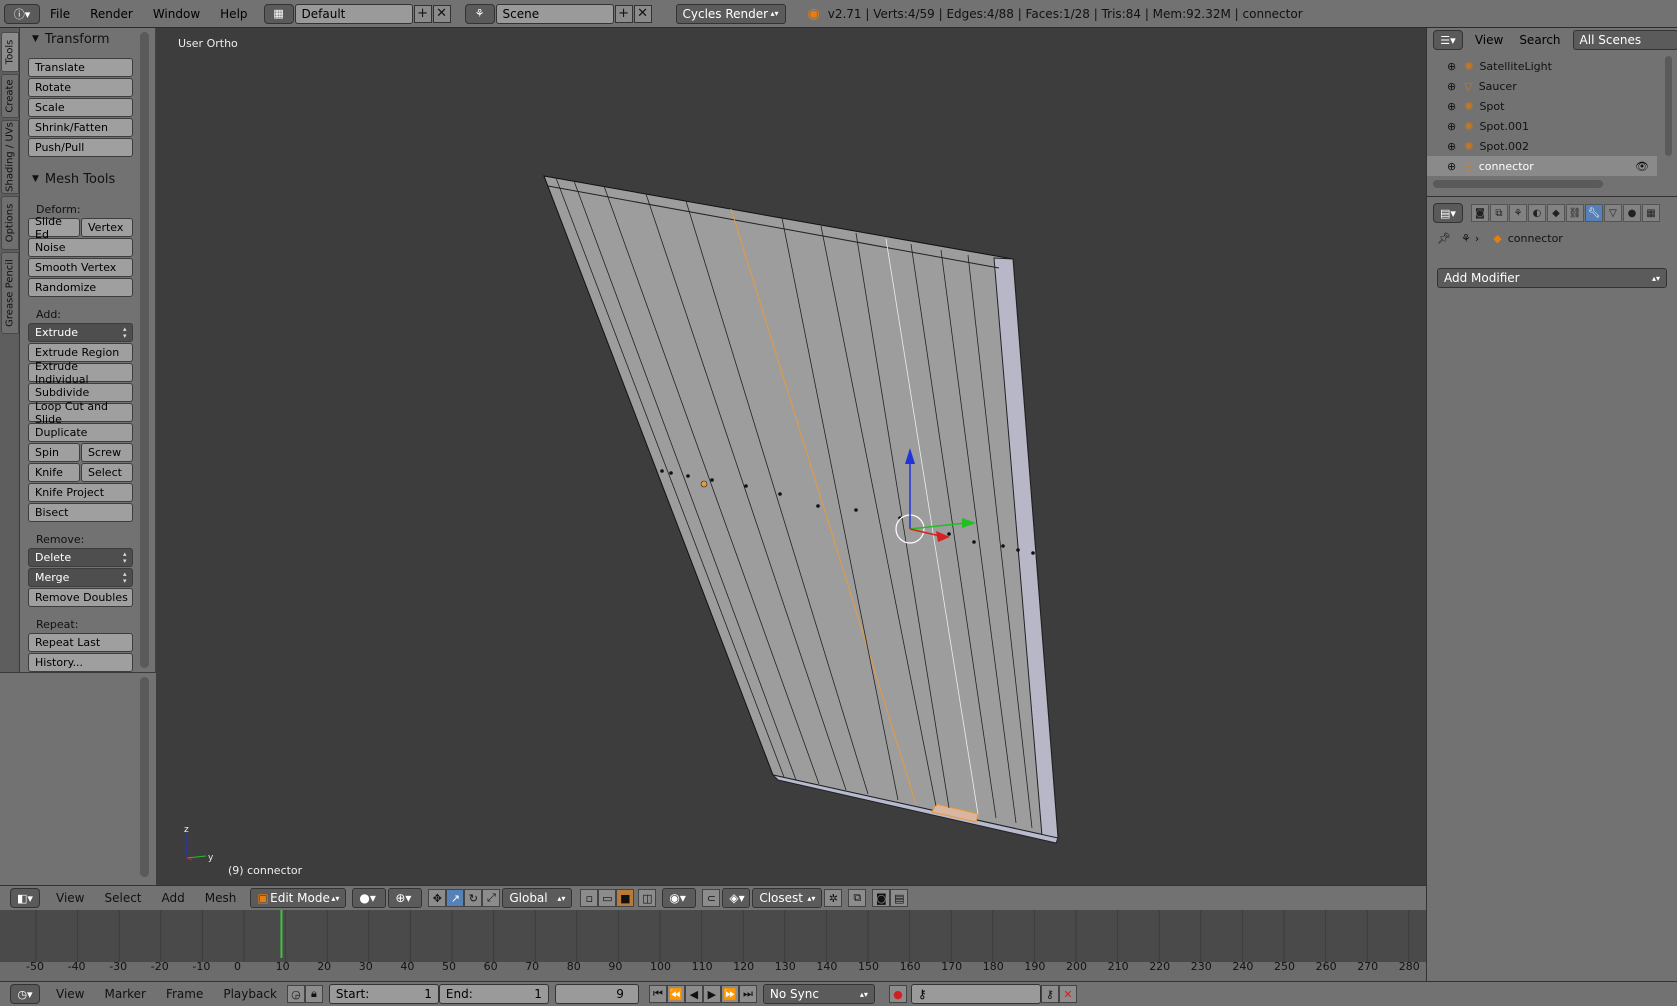 The height and width of the screenshot is (1006, 1677). I want to click on menu-frame: Frame, so click(184, 994).